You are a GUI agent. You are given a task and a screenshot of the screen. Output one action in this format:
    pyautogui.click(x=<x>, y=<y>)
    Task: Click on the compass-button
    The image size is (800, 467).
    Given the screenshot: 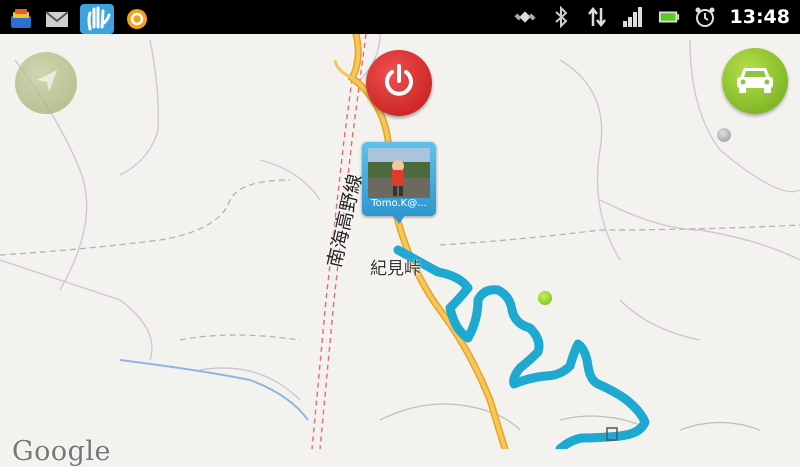 What is the action you would take?
    pyautogui.click(x=46, y=83)
    